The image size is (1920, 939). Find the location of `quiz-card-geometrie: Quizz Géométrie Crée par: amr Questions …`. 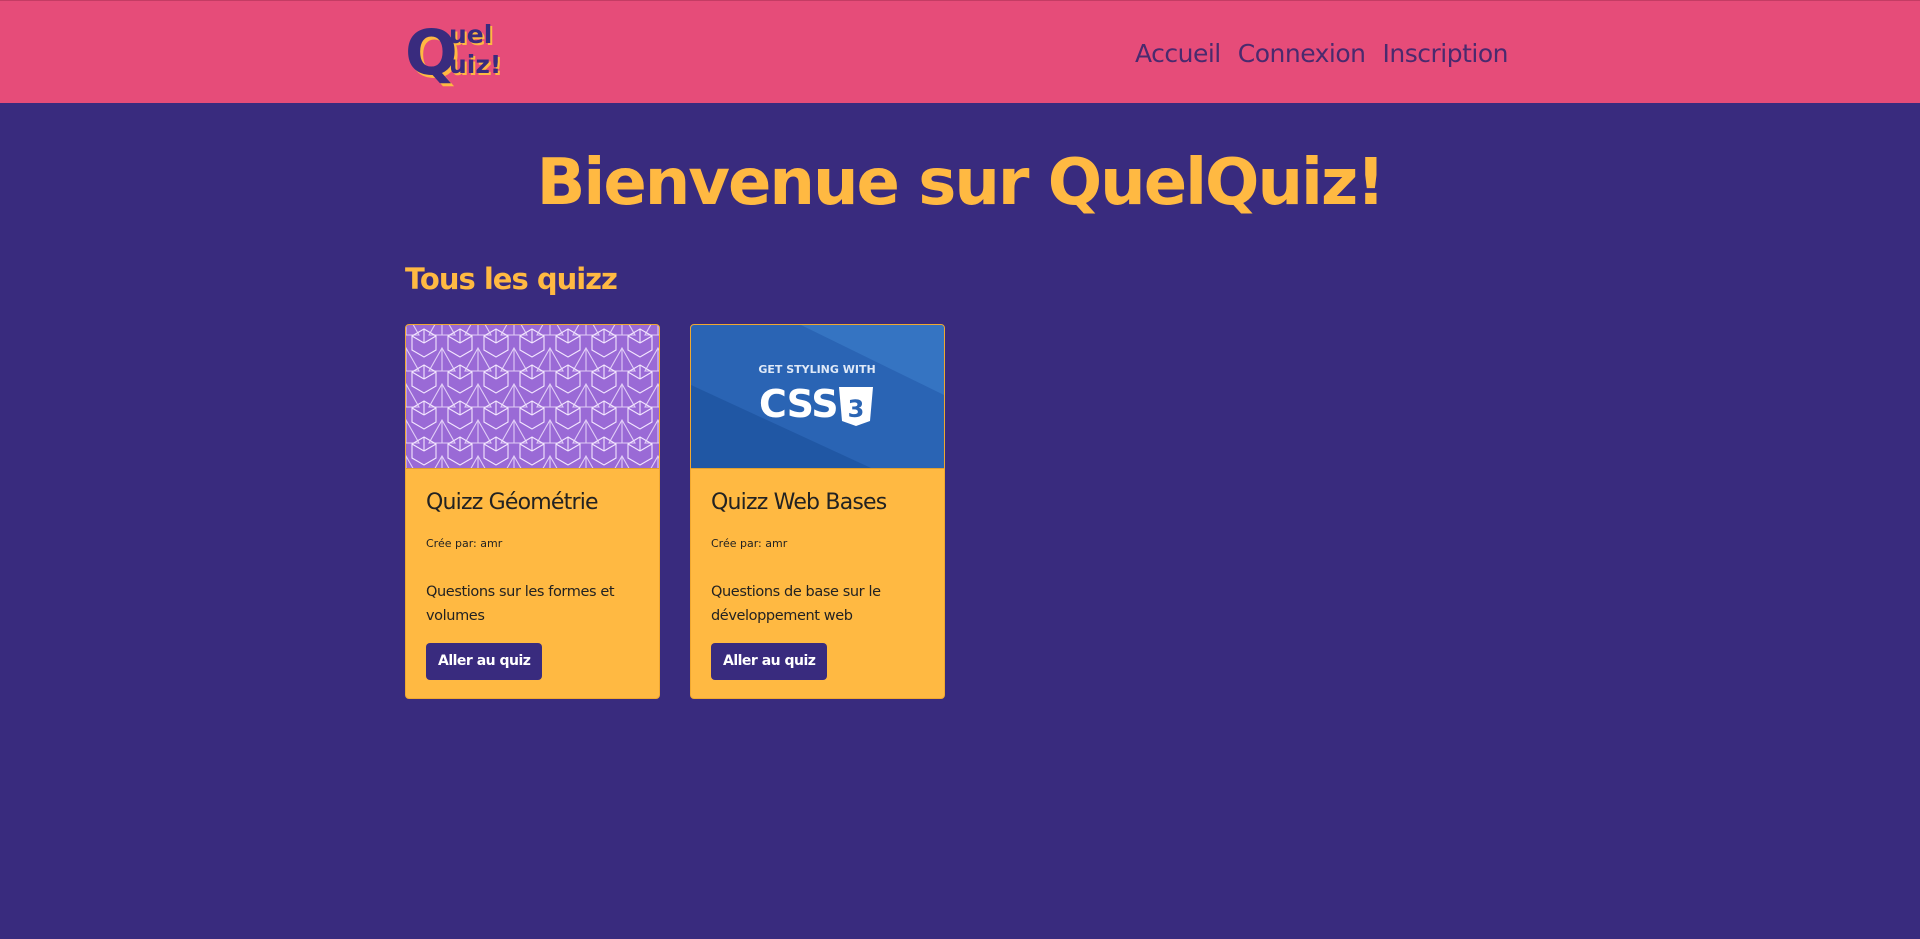

quiz-card-geometrie: Quizz Géométrie Crée par: amr Questions … is located at coordinates (532, 511).